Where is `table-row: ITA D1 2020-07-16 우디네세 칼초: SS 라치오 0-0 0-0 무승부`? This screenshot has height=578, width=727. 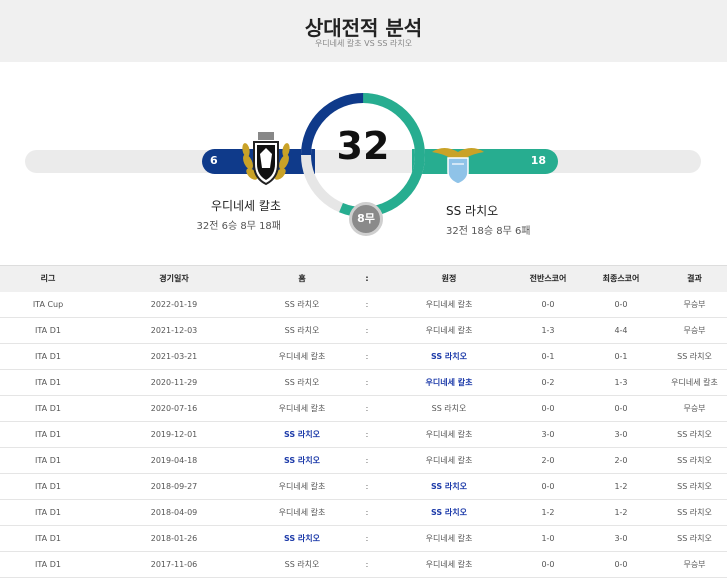 table-row: ITA D1 2020-07-16 우디네세 칼초: SS 라치오 0-0 0-0 무승부 is located at coordinates (363, 408).